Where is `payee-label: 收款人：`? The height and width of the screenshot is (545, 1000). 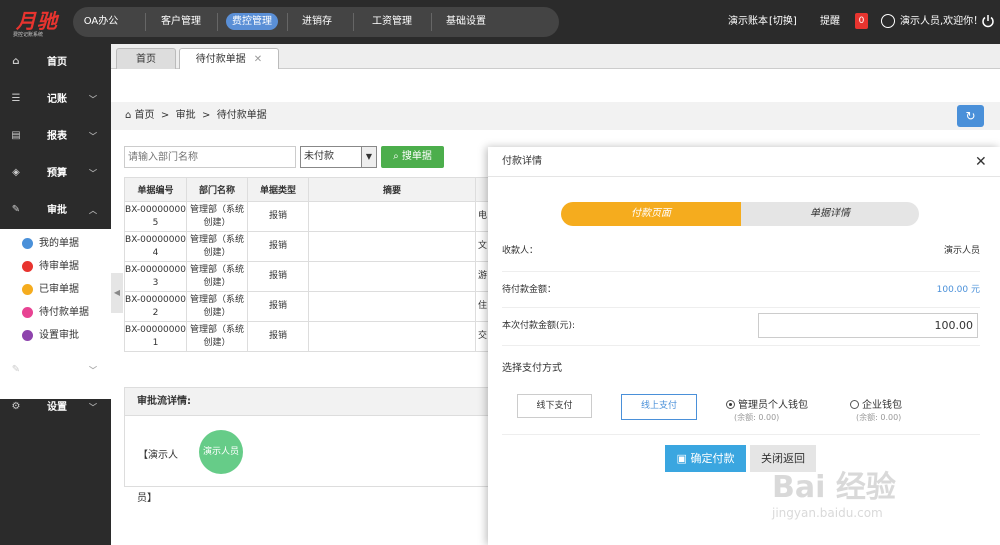 payee-label: 收款人： is located at coordinates (520, 251).